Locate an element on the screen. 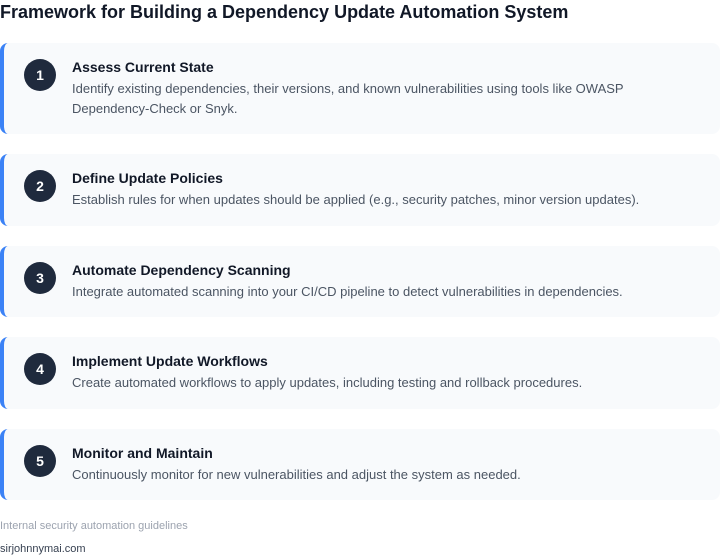 This screenshot has width=720, height=556. step-title: Monitor and Maintain is located at coordinates (142, 453).